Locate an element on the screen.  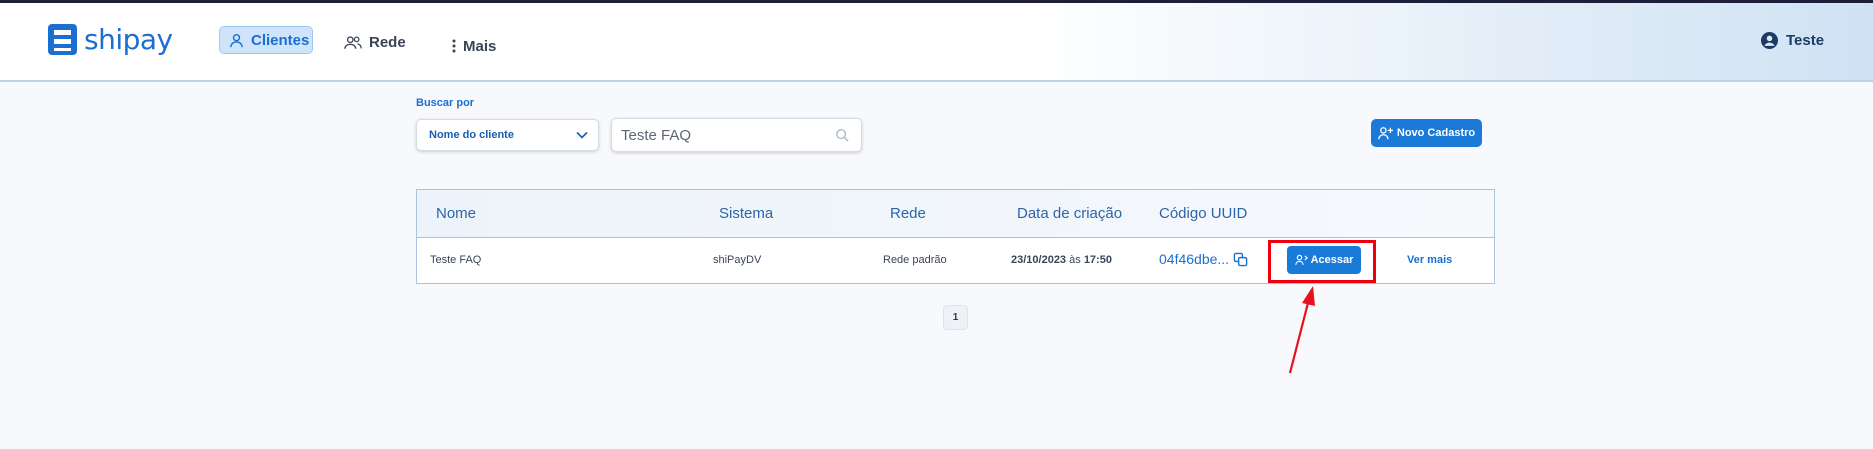
search-field-select: Nome do cliente is located at coordinates (507, 135).